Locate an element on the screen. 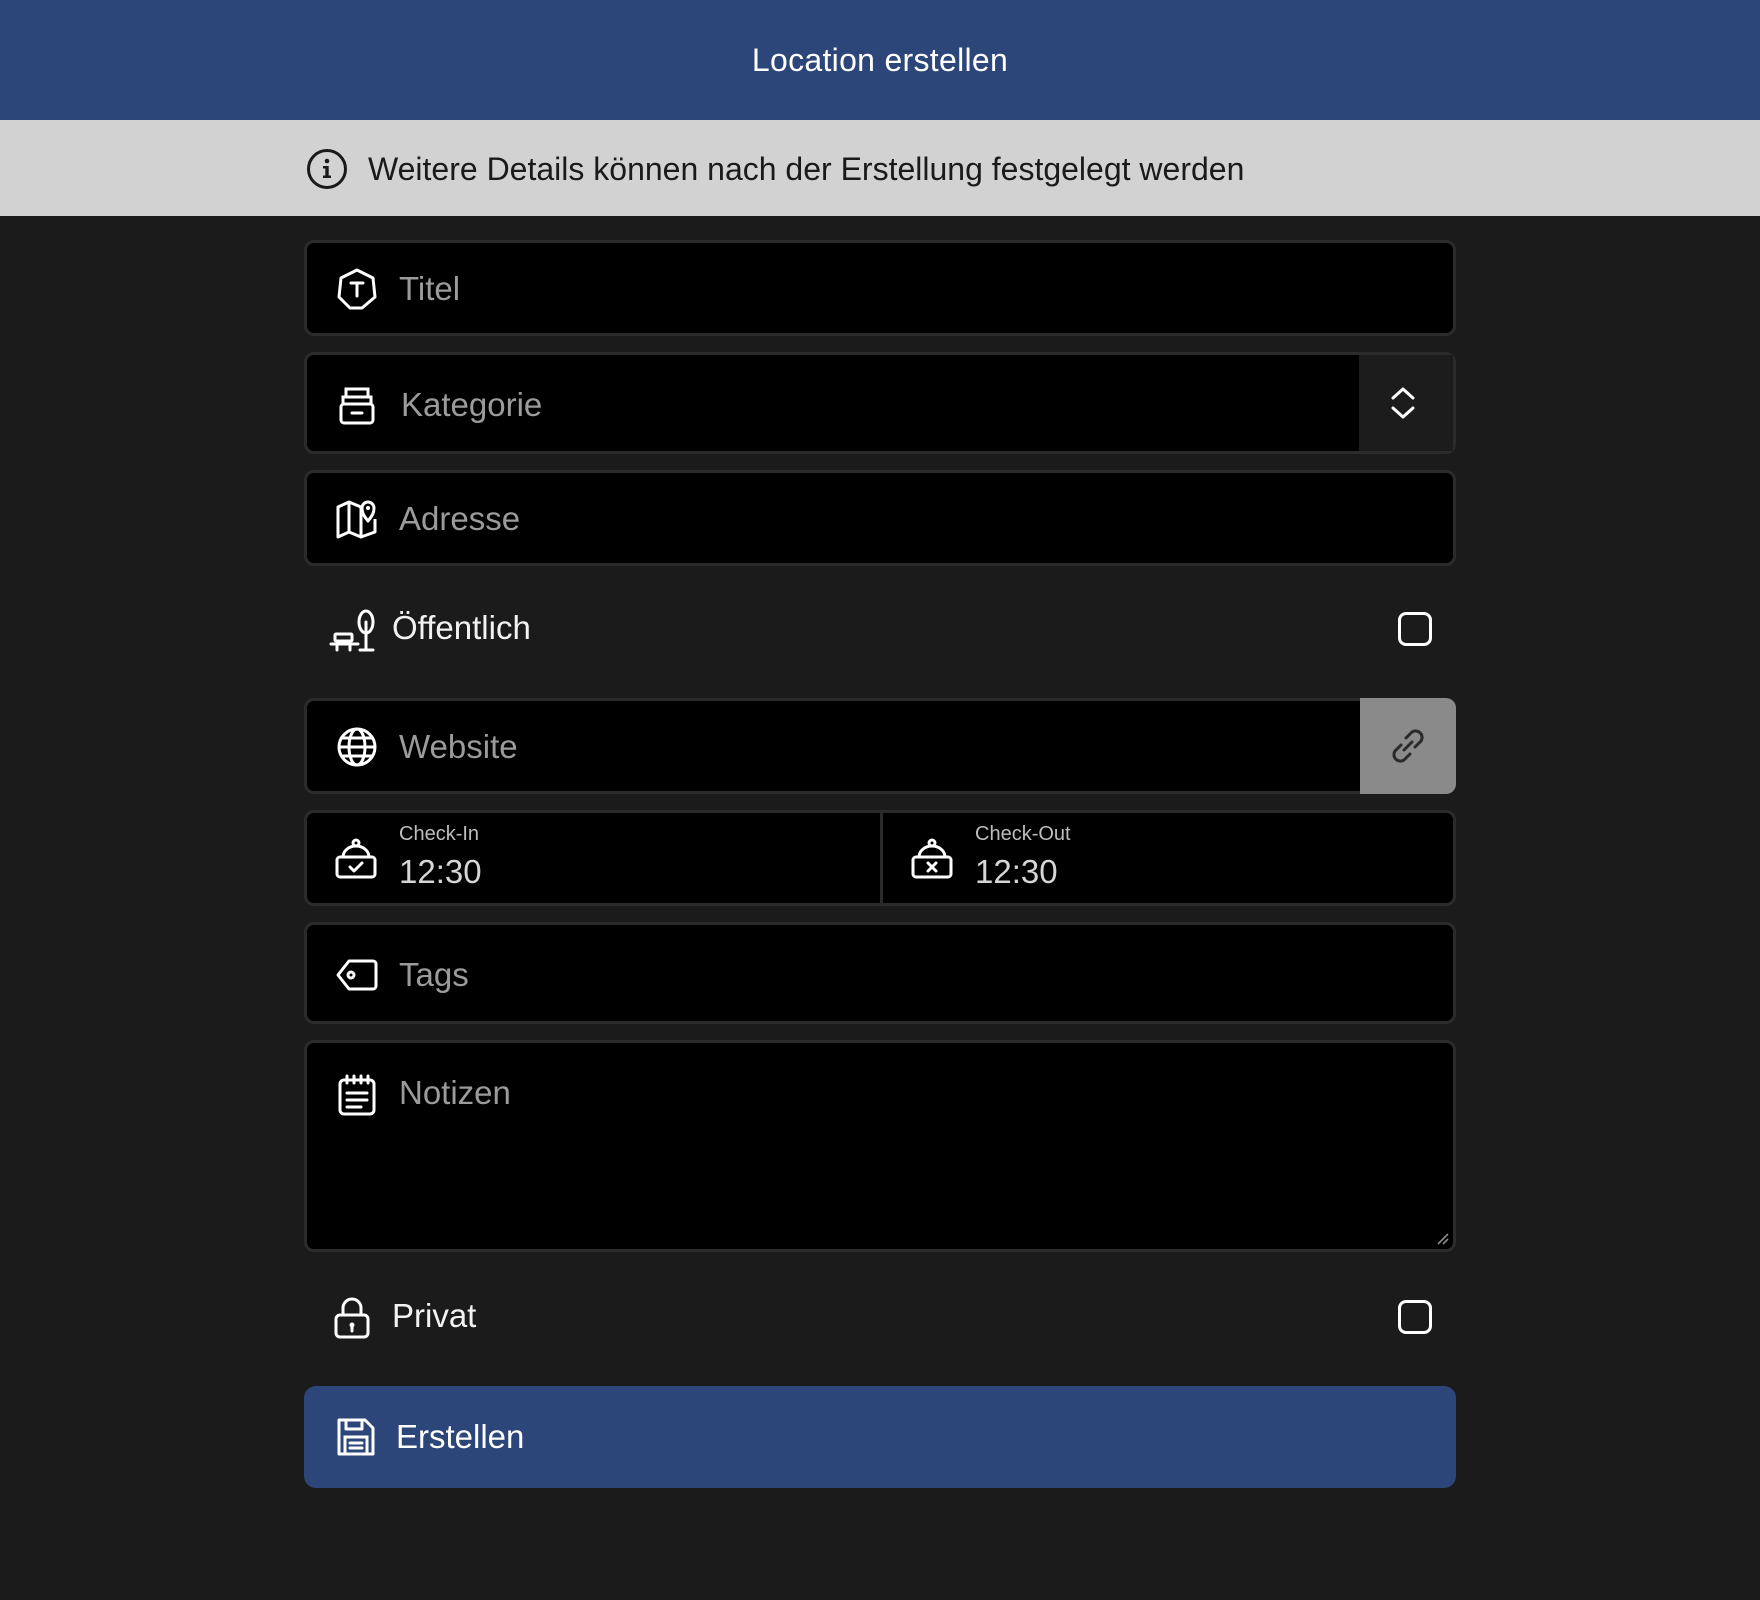 This screenshot has width=1760, height=1600. app-header: Location erstellen is located at coordinates (880, 60).